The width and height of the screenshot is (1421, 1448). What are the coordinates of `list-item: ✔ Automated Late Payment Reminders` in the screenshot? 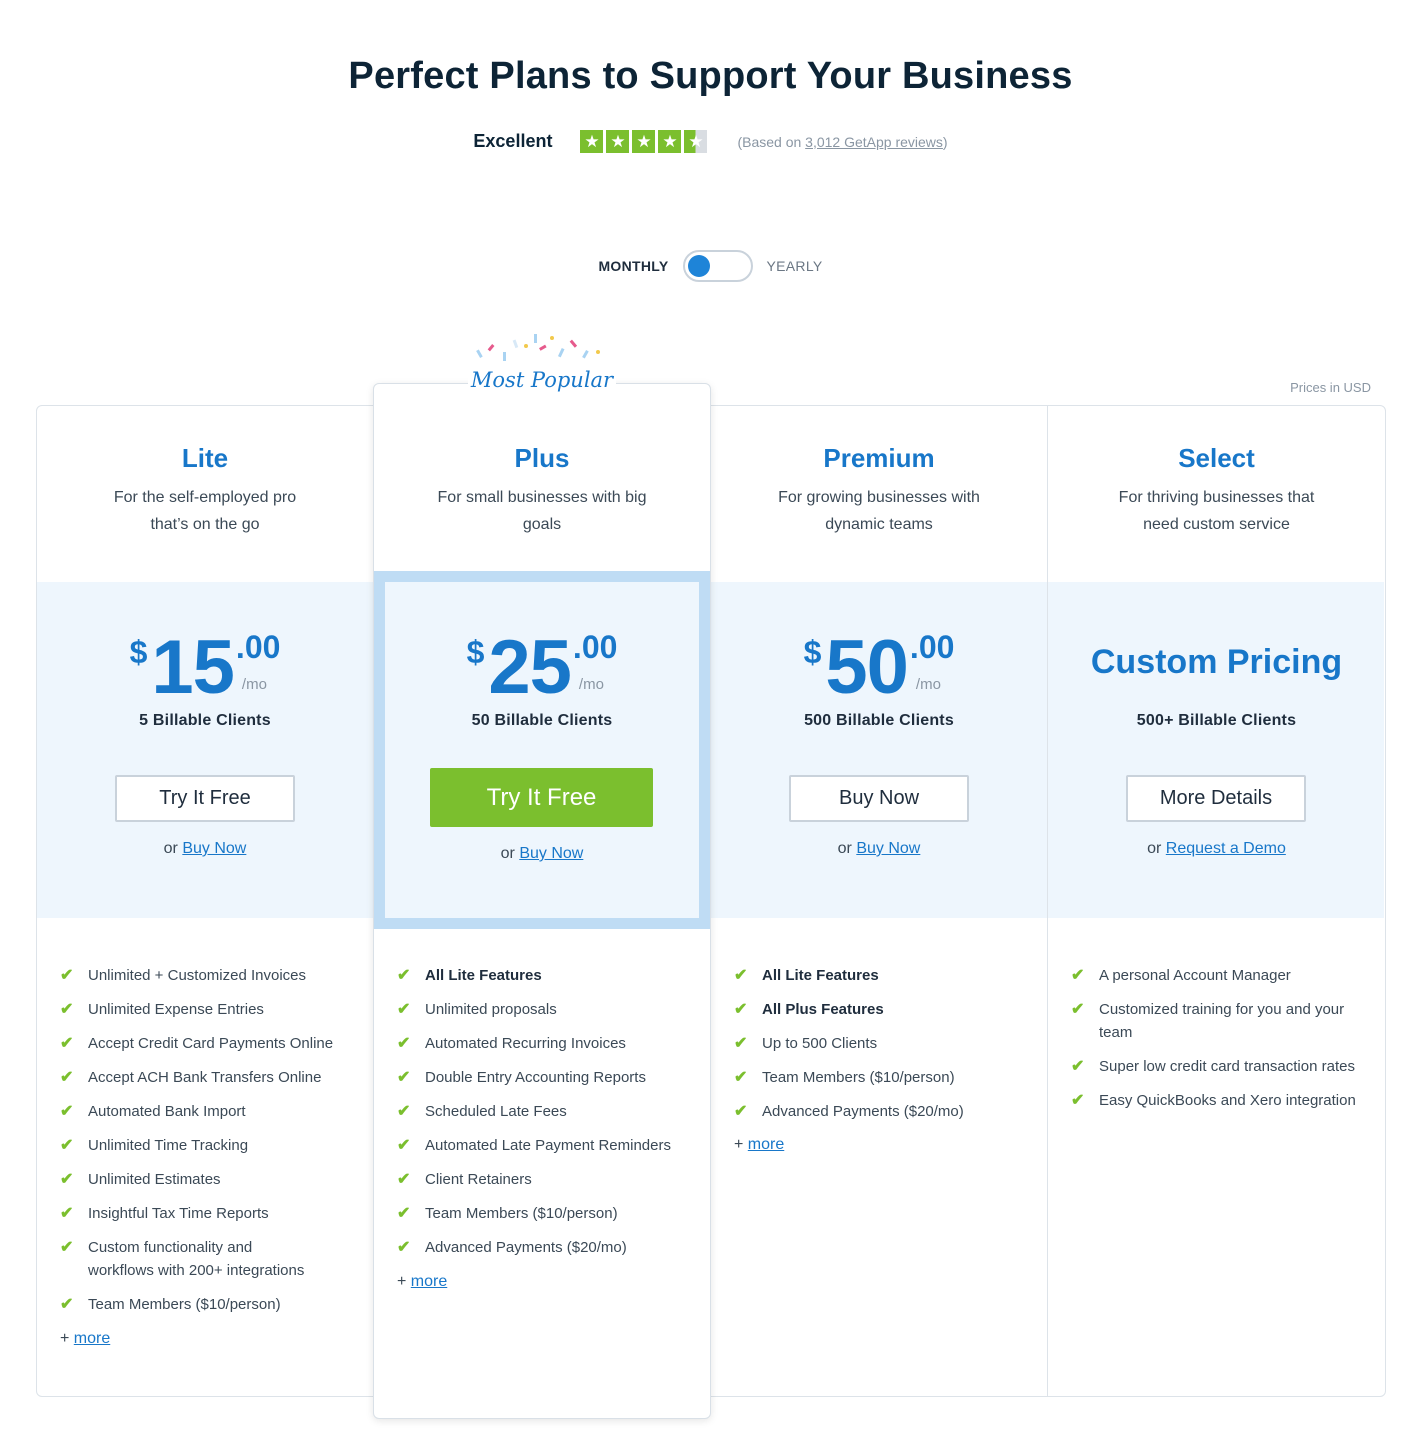 It's located at (547, 1145).